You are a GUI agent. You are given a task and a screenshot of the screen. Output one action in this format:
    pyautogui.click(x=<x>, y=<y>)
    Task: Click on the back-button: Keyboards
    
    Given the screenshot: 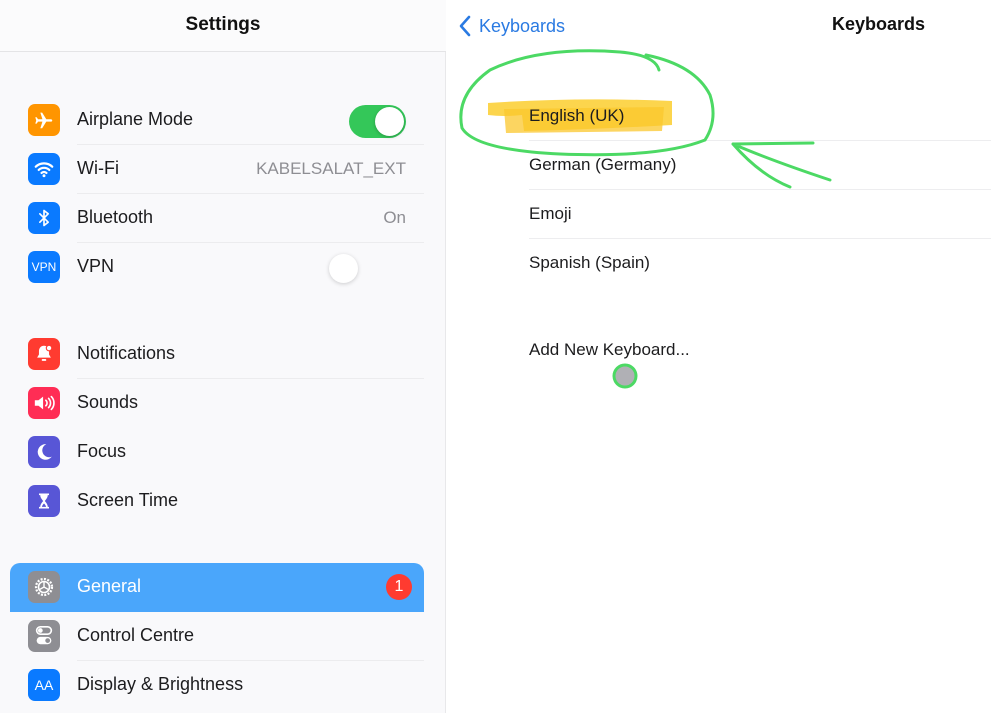 What is the action you would take?
    pyautogui.click(x=512, y=26)
    